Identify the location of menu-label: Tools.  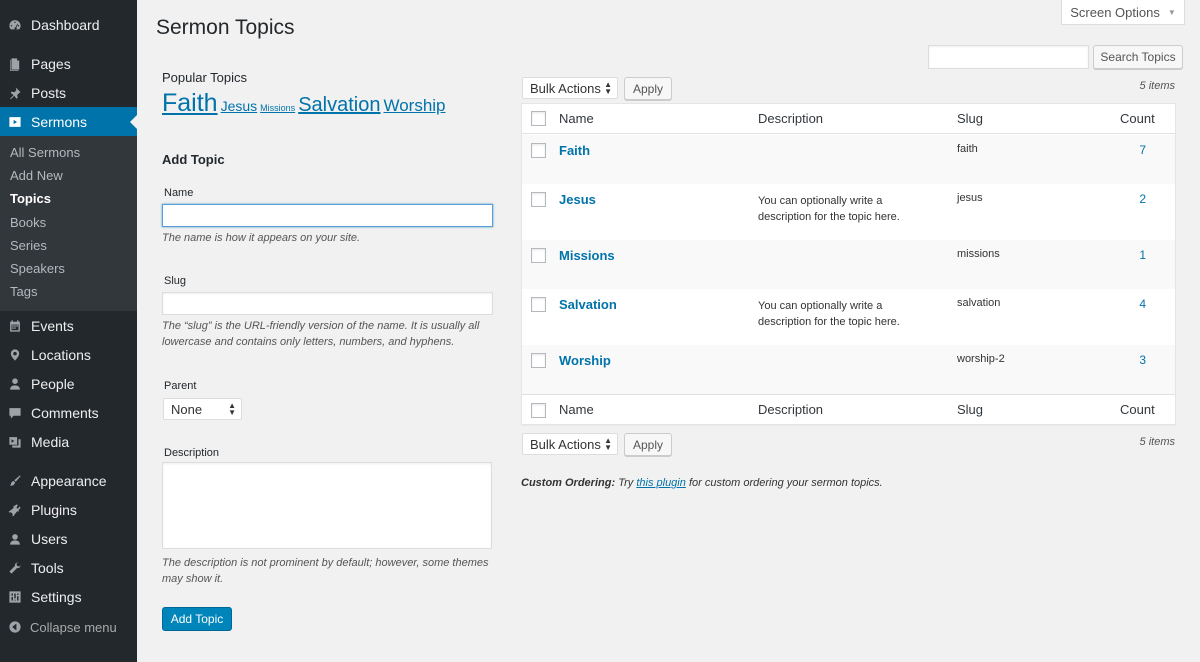
(47, 567).